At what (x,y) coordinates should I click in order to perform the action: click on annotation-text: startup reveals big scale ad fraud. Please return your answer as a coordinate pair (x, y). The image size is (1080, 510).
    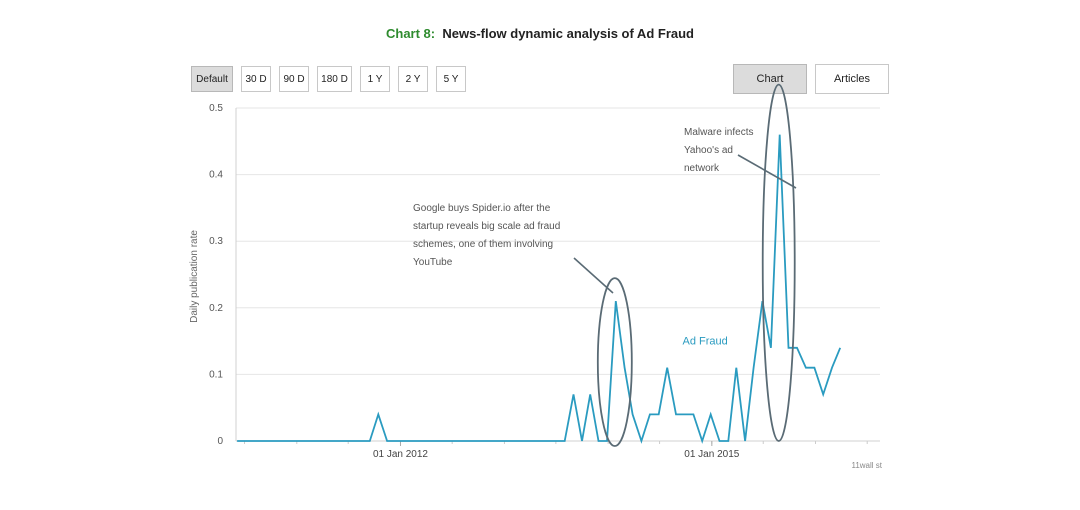
    Looking at the image, I should click on (486, 226).